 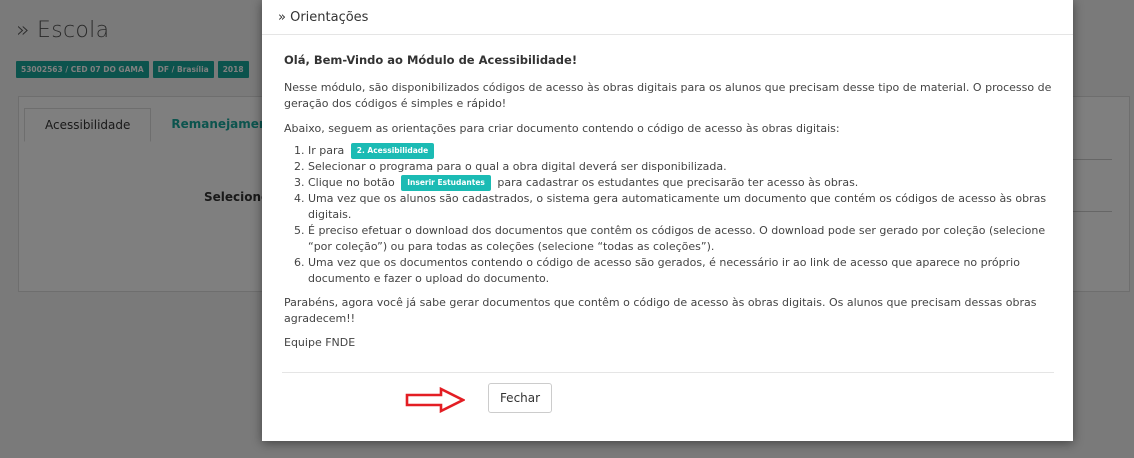 What do you see at coordinates (435, 400) in the screenshot?
I see `arrow-right-icon` at bounding box center [435, 400].